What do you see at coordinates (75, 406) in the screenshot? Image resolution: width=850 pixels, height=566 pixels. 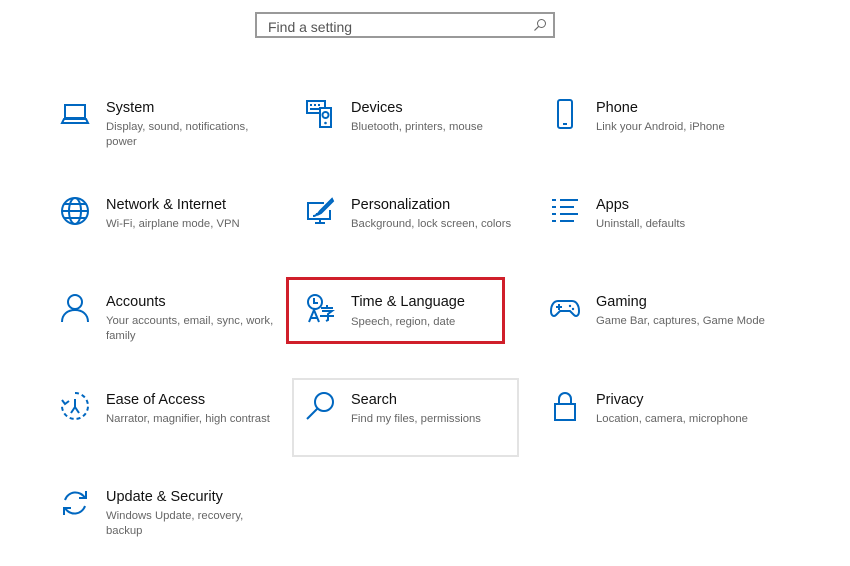 I see `ease-of-access-icon` at bounding box center [75, 406].